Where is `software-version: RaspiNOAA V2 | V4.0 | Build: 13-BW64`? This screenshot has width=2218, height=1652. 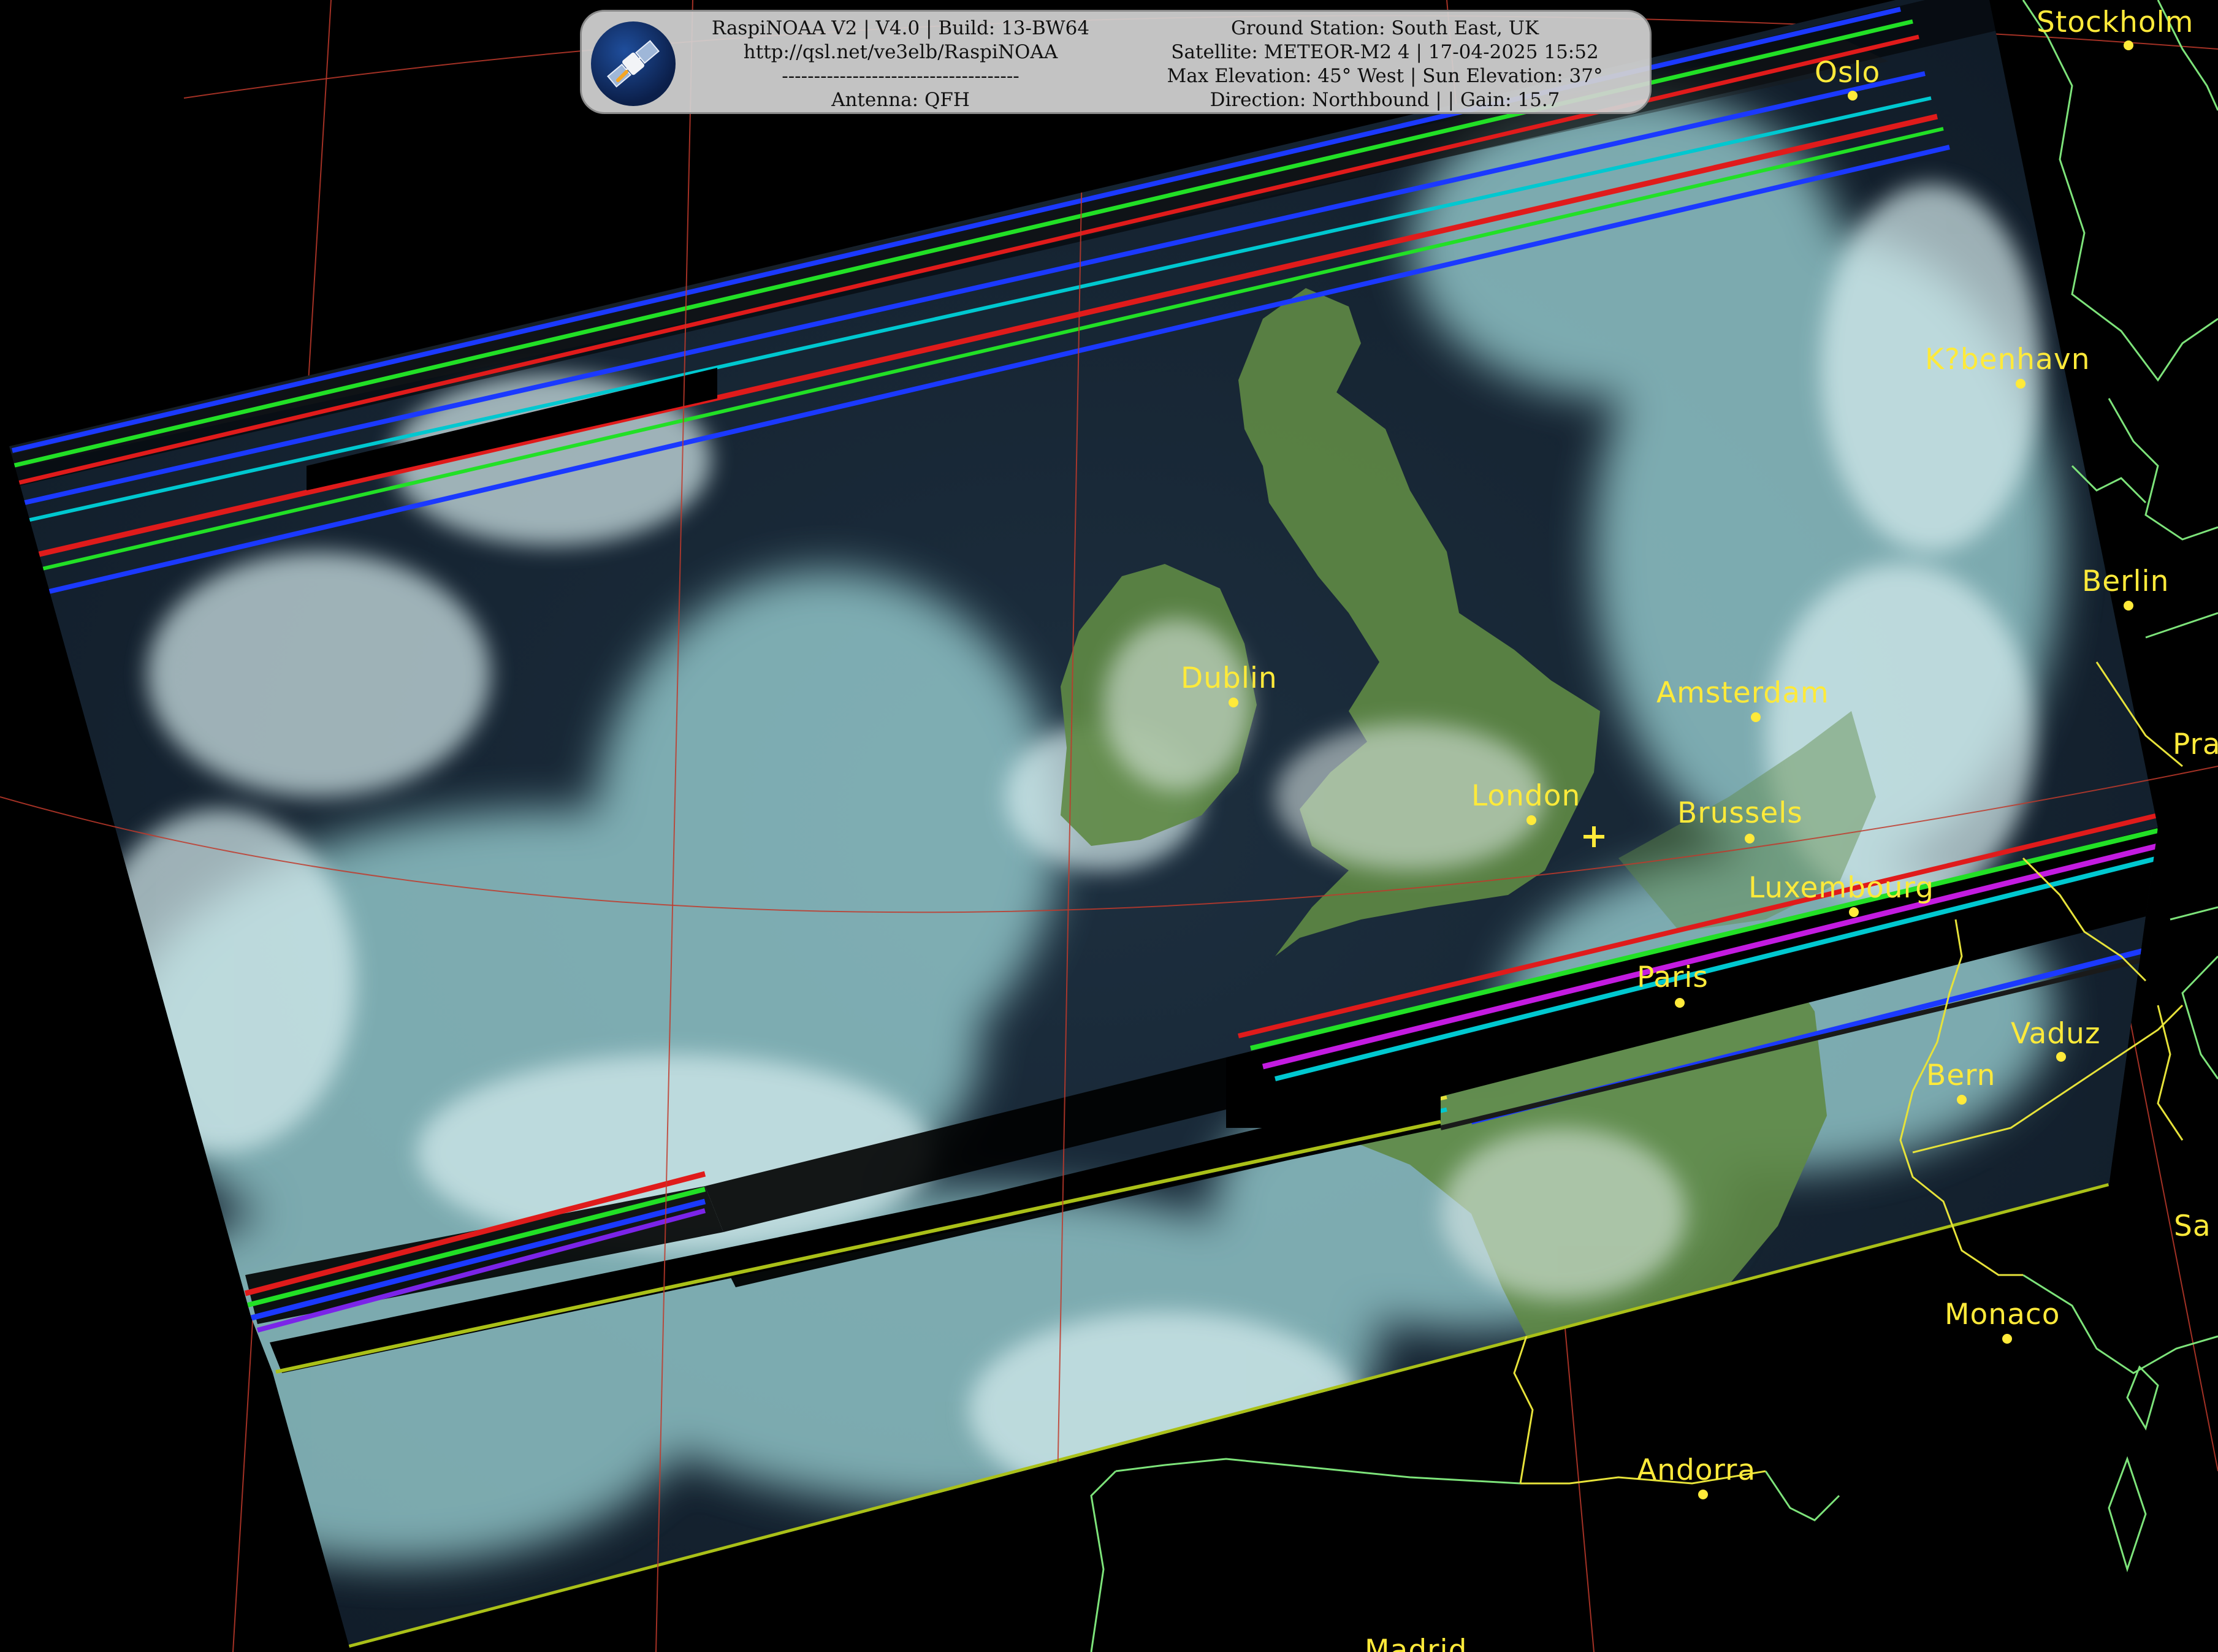
software-version: RaspiNOAA V2 | V4.0 | Build: 13-BW64 is located at coordinates (900, 28).